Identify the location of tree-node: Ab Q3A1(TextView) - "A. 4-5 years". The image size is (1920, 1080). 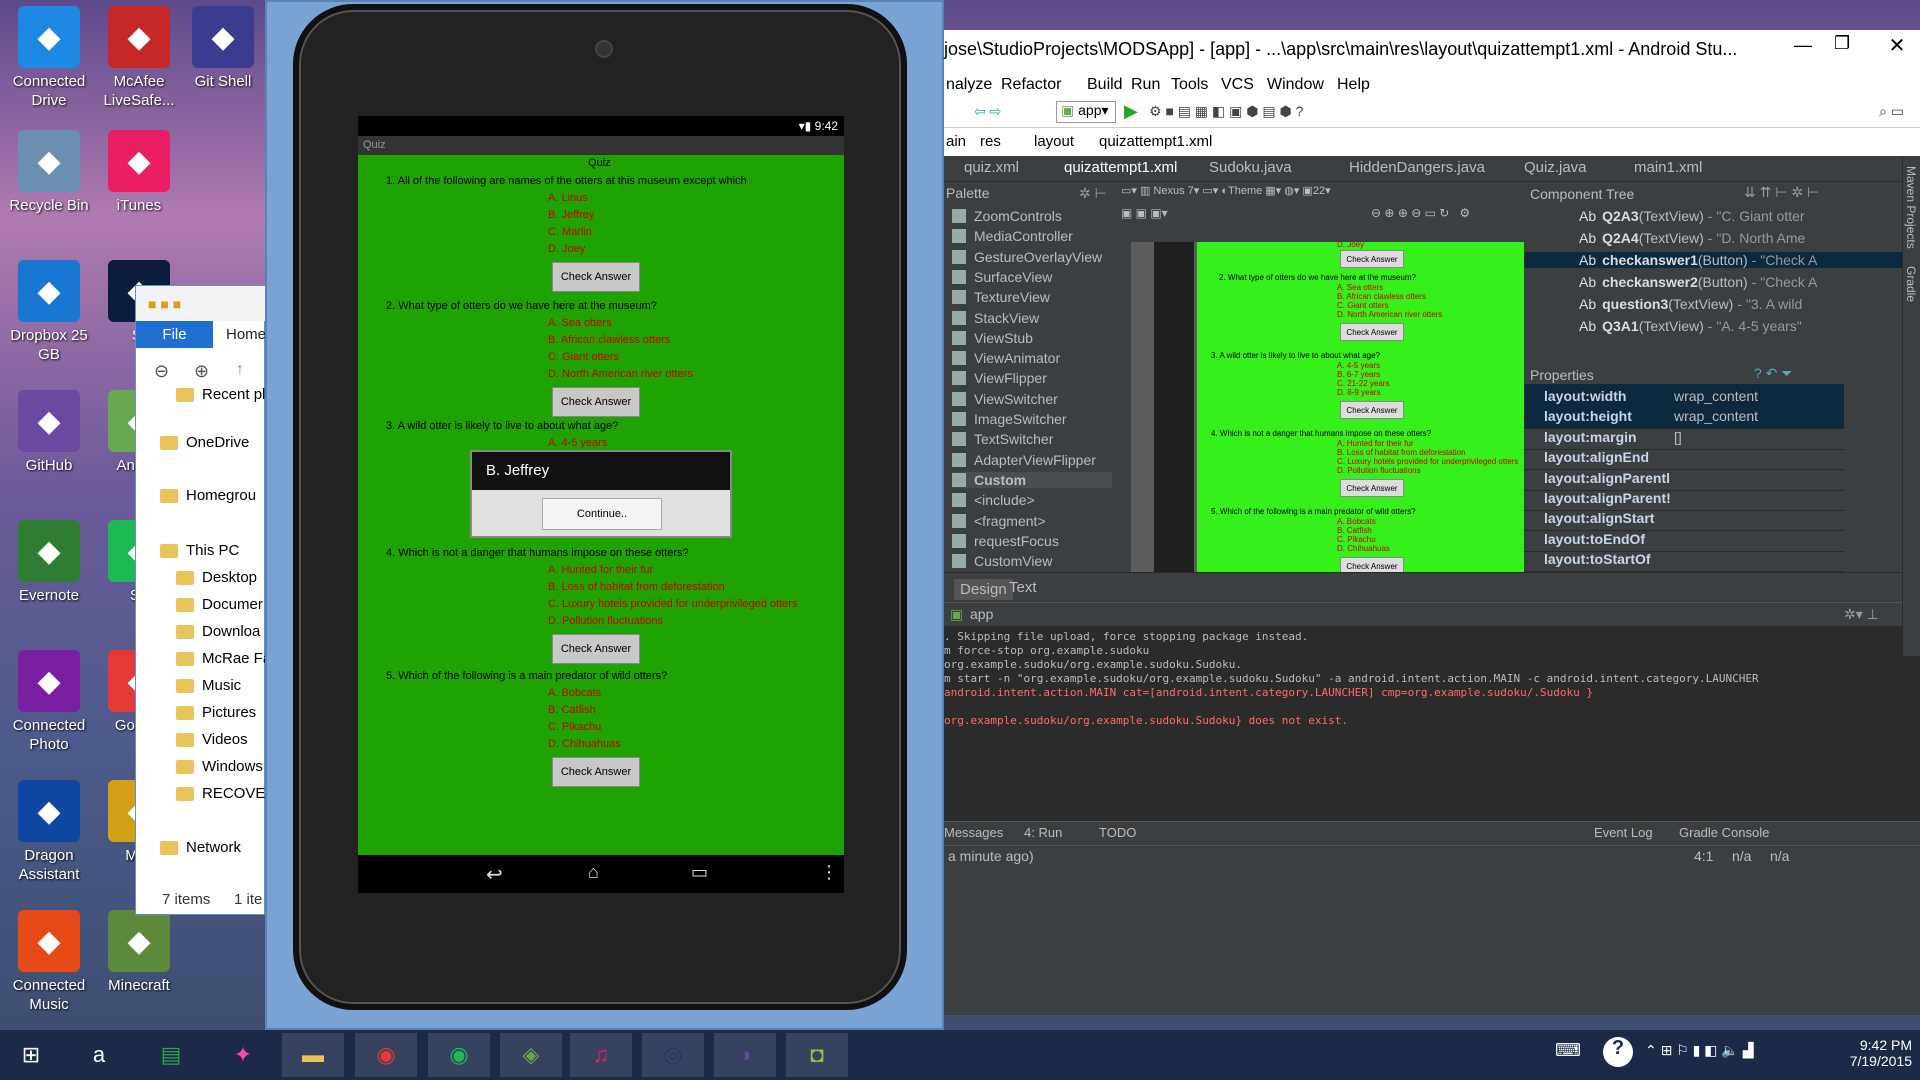
(1690, 326).